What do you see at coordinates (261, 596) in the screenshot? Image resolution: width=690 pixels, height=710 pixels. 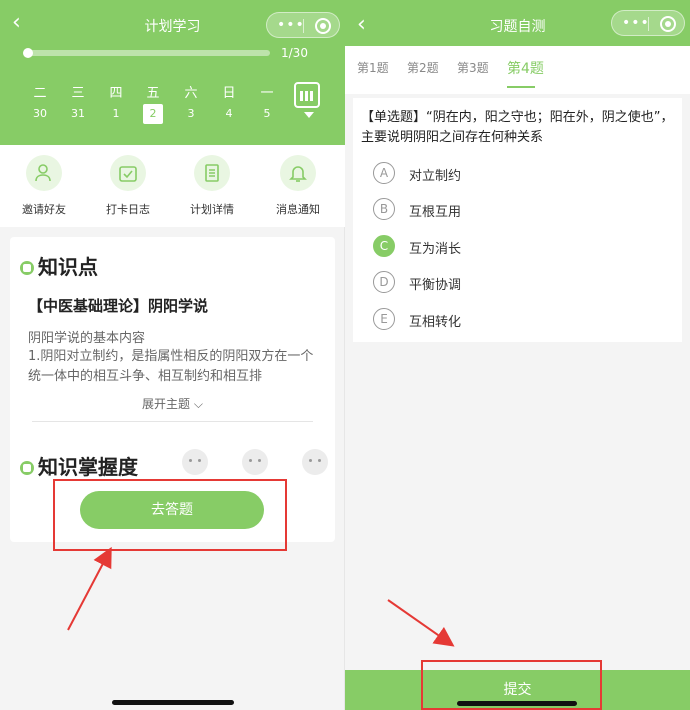 I see `annotation-arrows` at bounding box center [261, 596].